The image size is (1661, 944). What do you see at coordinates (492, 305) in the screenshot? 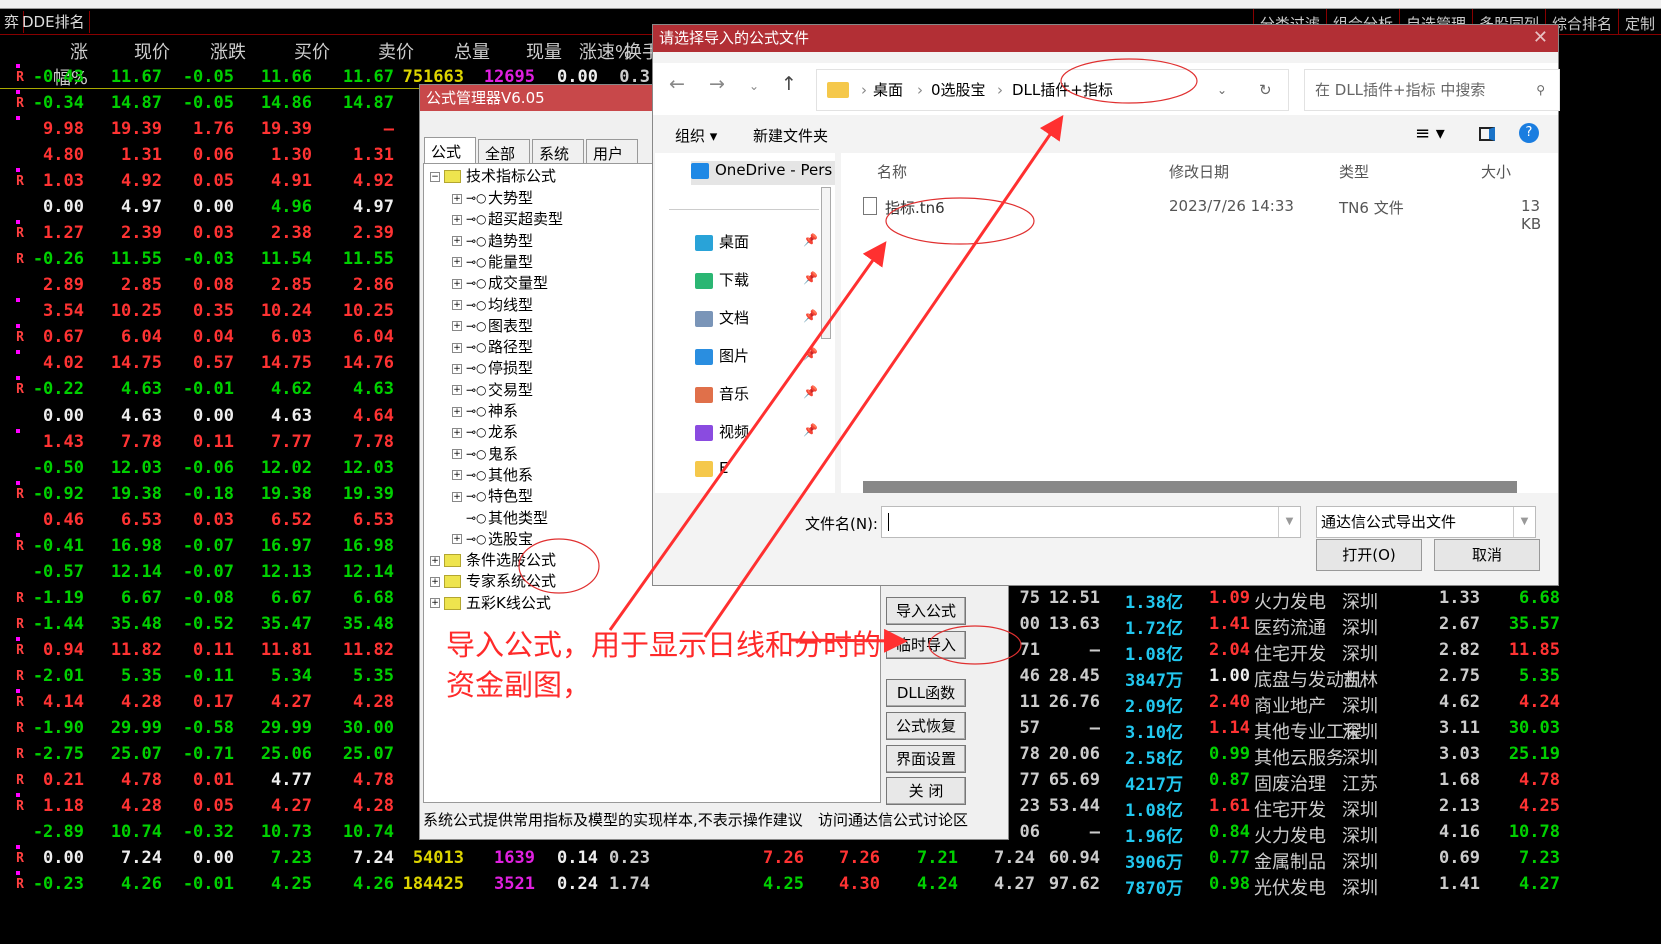
I see `tree-node-child: + ⊸○均线型` at bounding box center [492, 305].